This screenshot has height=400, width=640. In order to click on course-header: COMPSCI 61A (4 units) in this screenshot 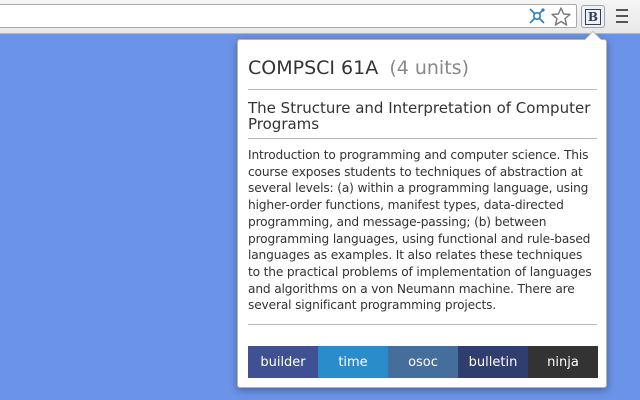, I will do `click(422, 73)`.